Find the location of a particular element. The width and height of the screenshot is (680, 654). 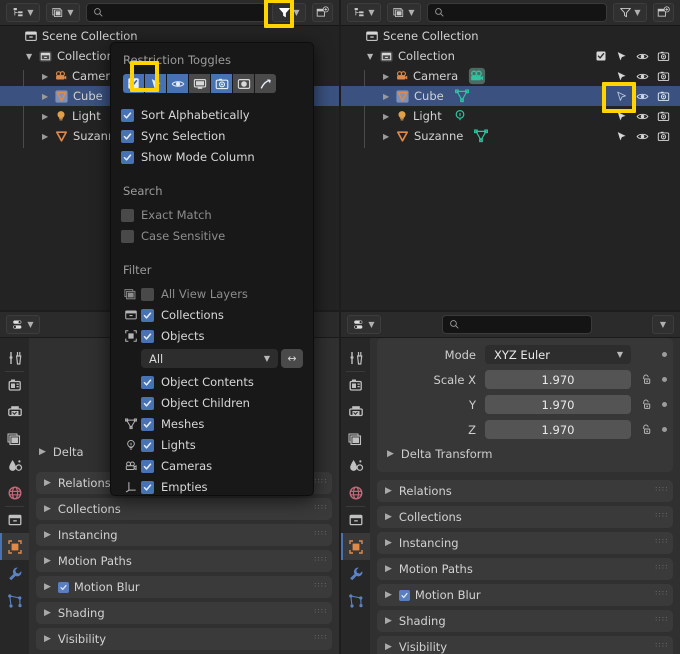

all-view-layers-checkbox is located at coordinates (147, 294).